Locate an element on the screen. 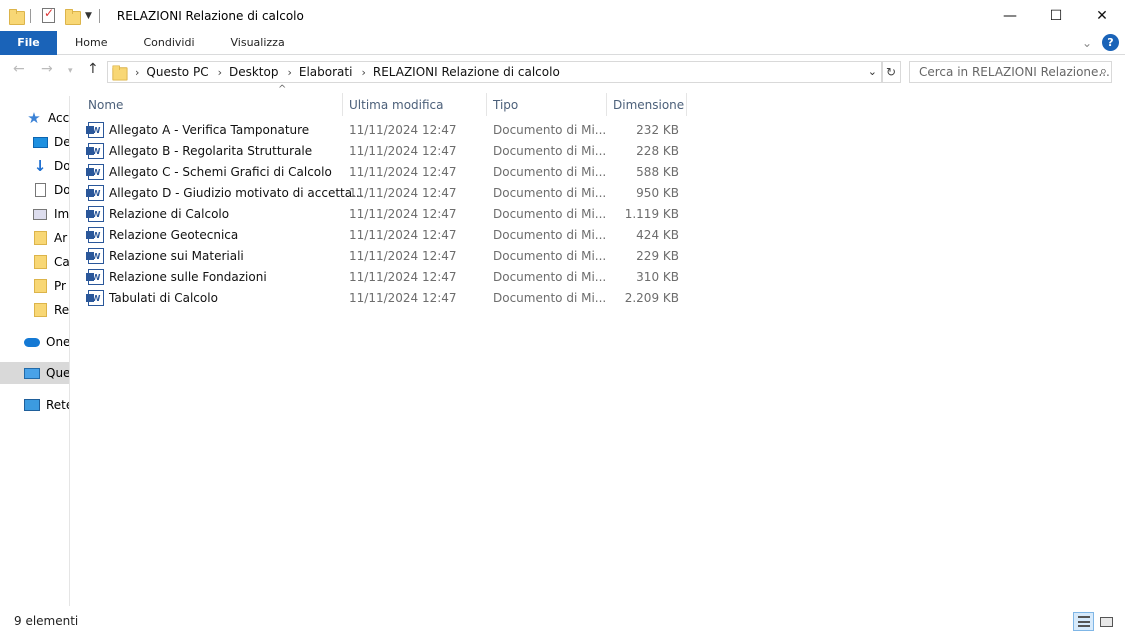 This screenshot has width=1125, height=634. refresh-button: ↻ is located at coordinates (891, 72).